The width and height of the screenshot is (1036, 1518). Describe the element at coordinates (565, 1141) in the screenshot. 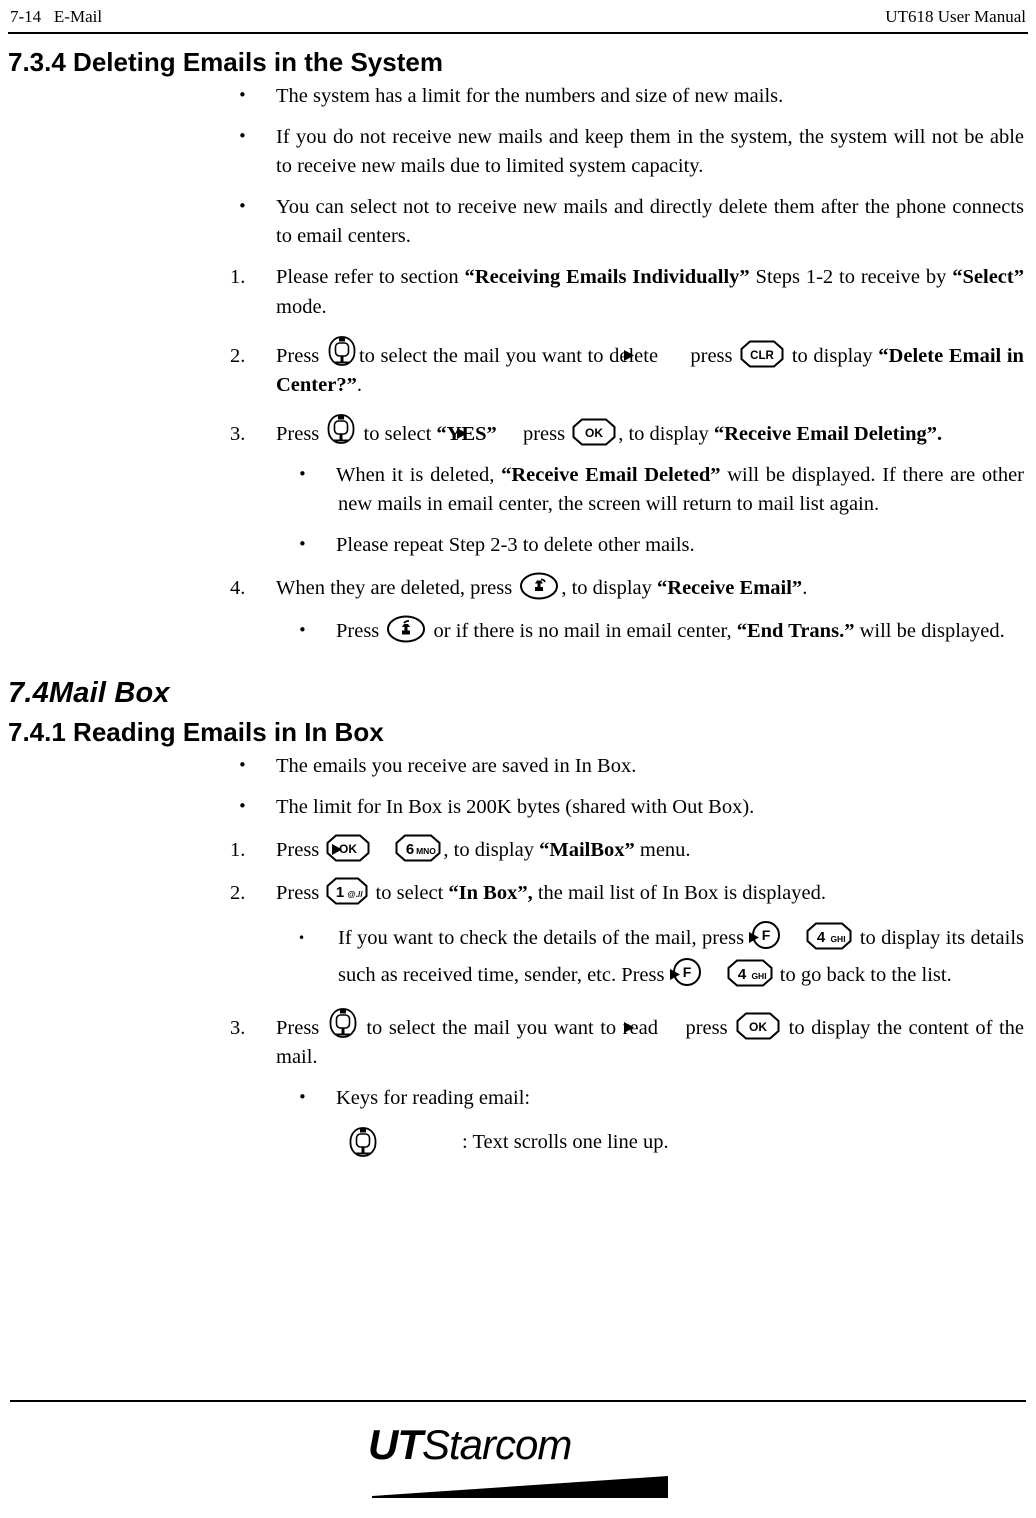

I see `key-legend-text: : Text scrolls one line up.` at that location.